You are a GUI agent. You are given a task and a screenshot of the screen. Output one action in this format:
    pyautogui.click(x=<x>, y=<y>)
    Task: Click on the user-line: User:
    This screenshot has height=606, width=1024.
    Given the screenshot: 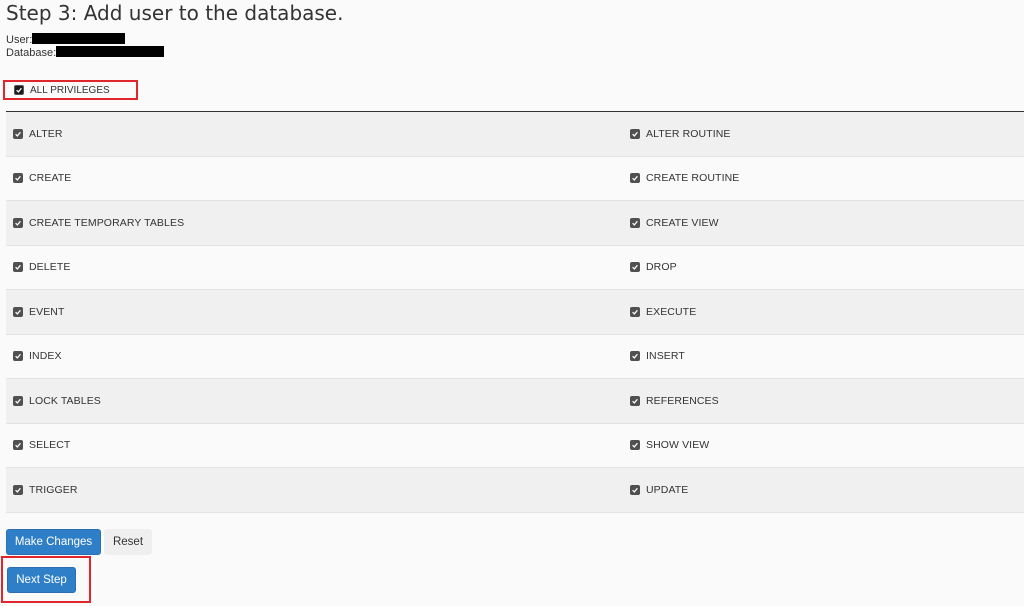 What is the action you would take?
    pyautogui.click(x=66, y=39)
    